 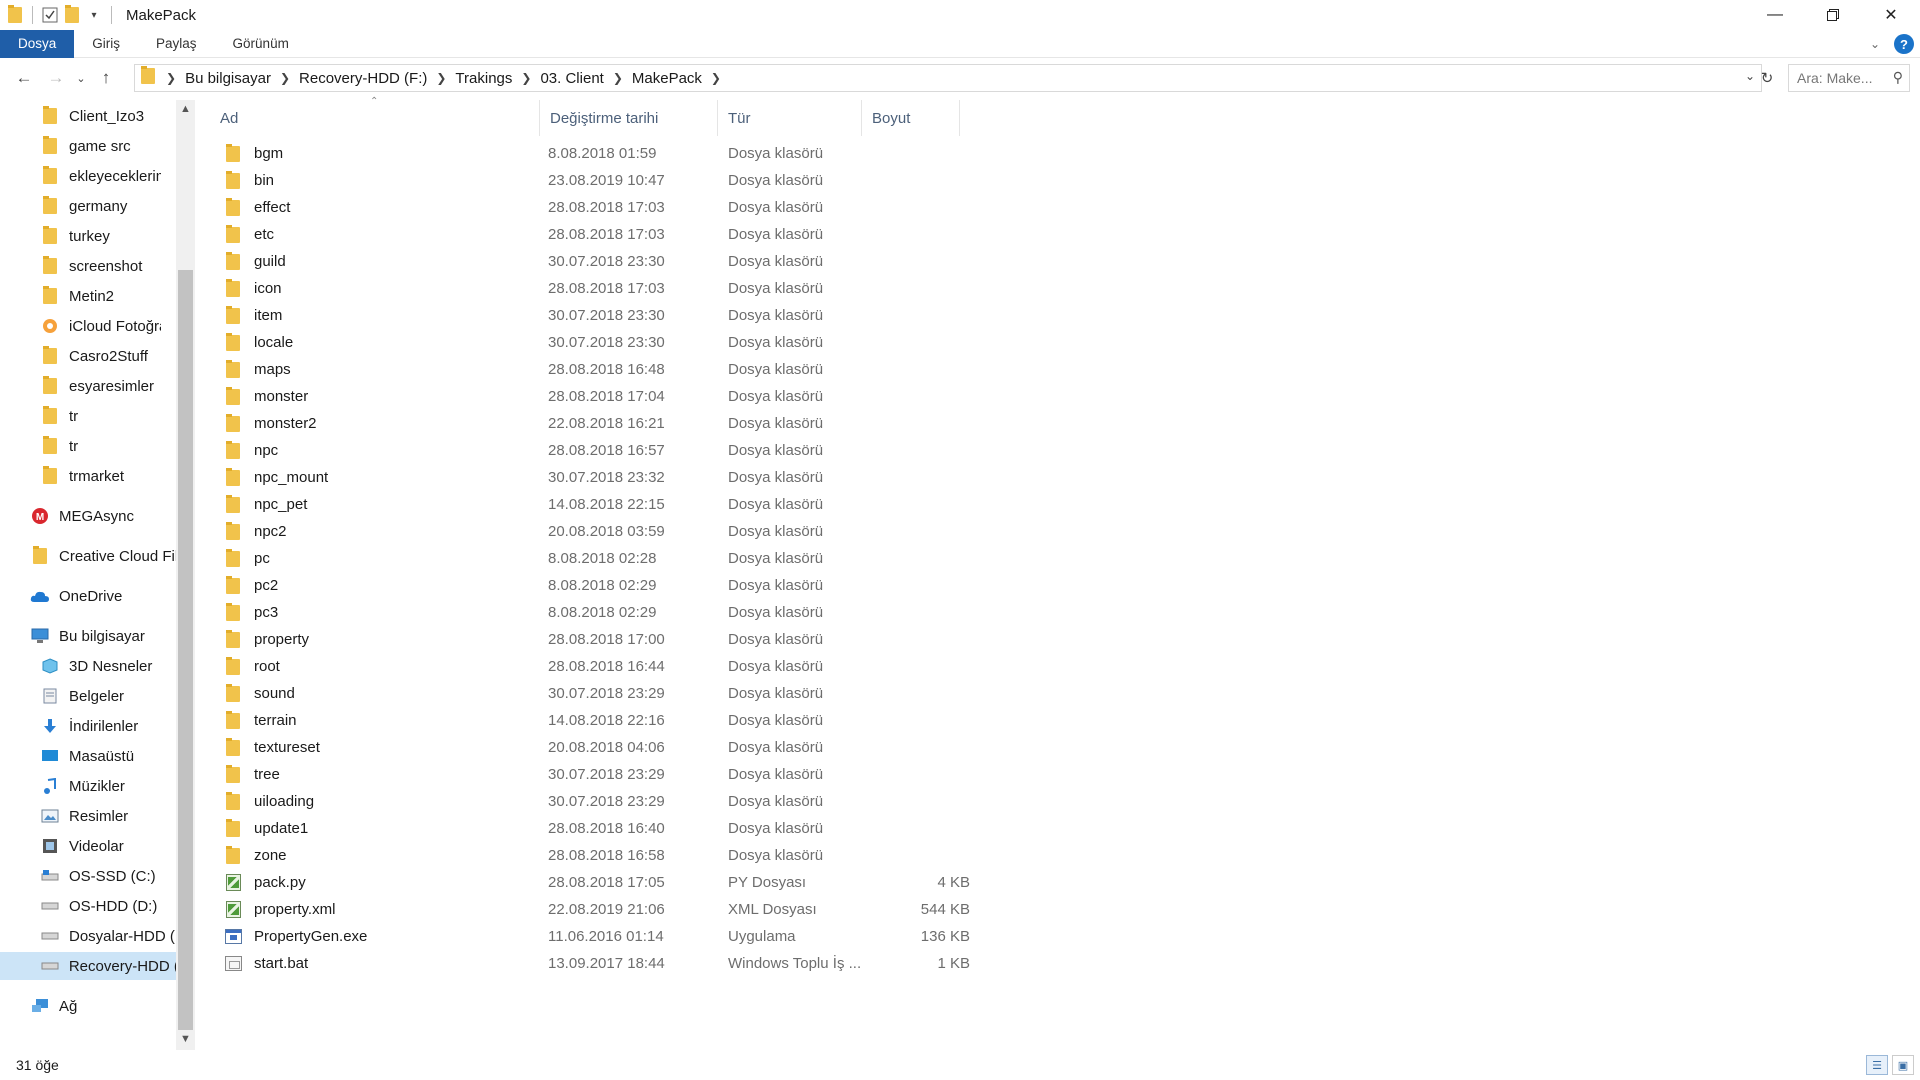 I want to click on back-button: ←, so click(x=24, y=78).